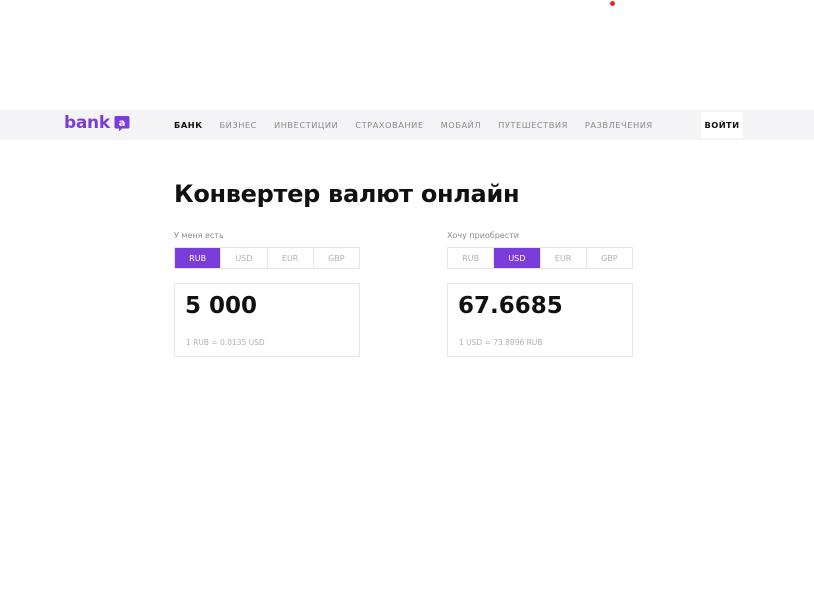  I want to click on nav-item-mobile: МОБАЙЛ, so click(461, 125).